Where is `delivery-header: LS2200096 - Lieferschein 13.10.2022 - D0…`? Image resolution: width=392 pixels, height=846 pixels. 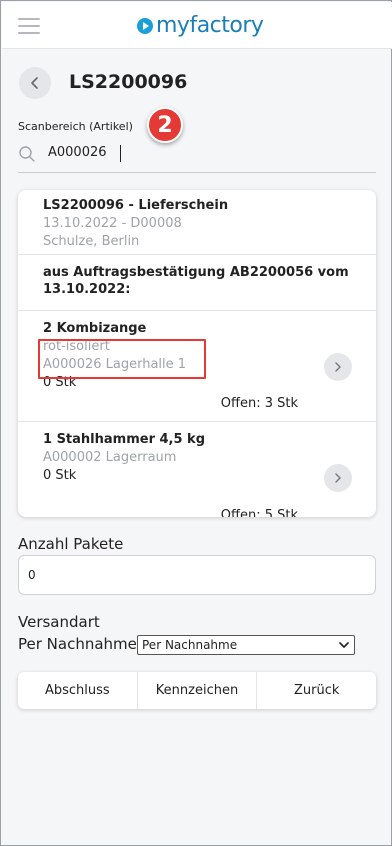 delivery-header: LS2200096 - Lieferschein 13.10.2022 - D0… is located at coordinates (197, 222).